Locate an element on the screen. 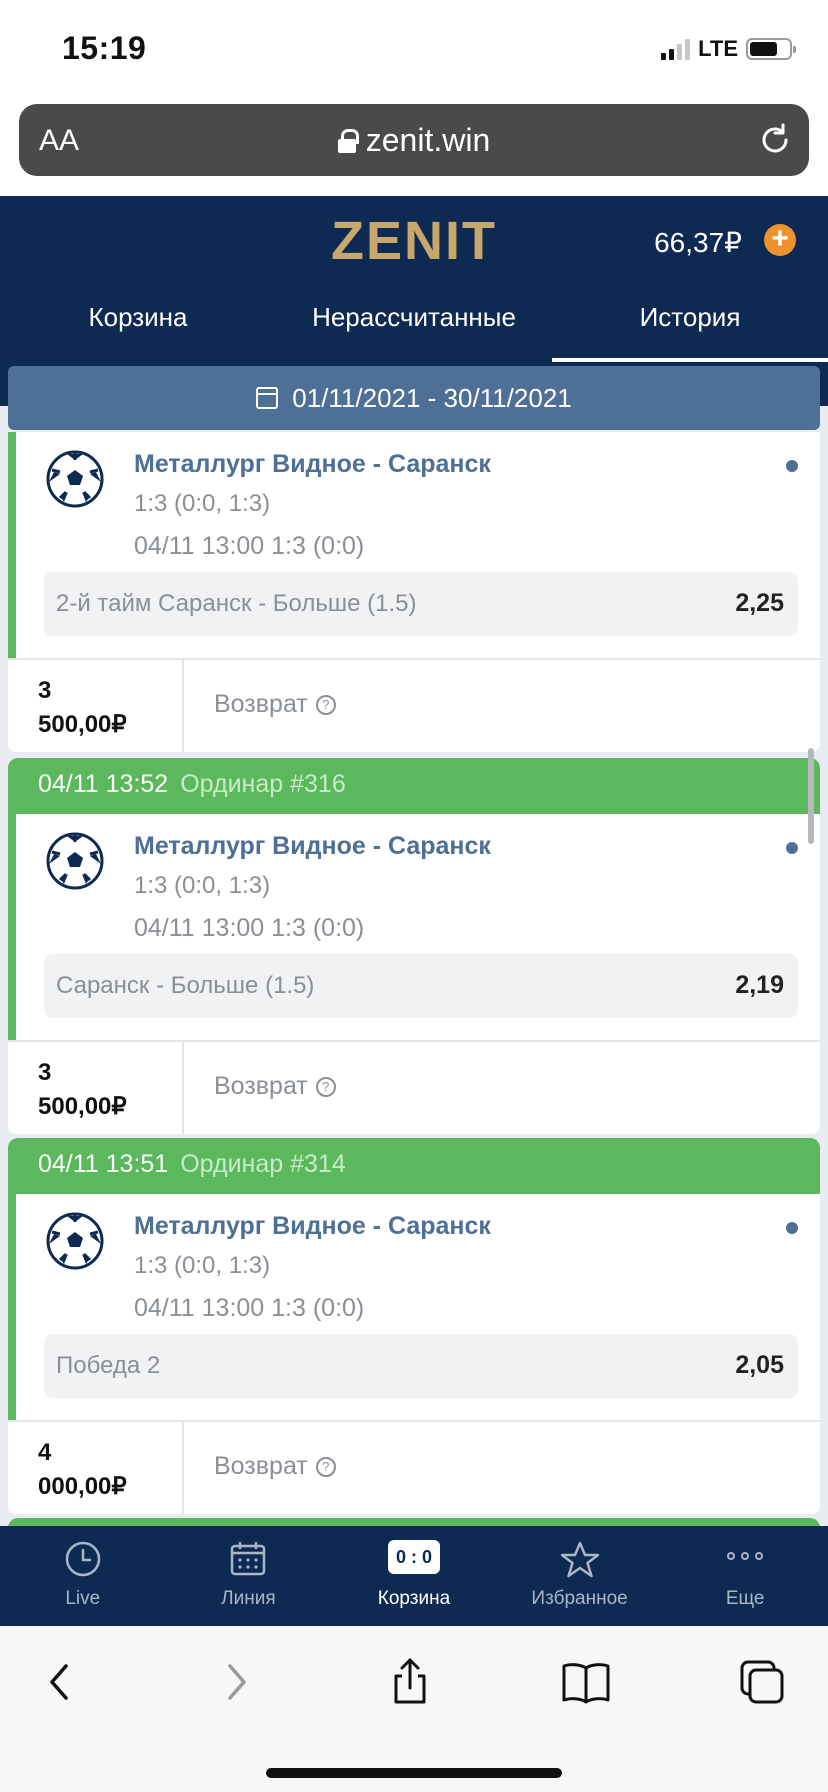  stake-amount: 4 000,00₽ is located at coordinates (82, 1470).